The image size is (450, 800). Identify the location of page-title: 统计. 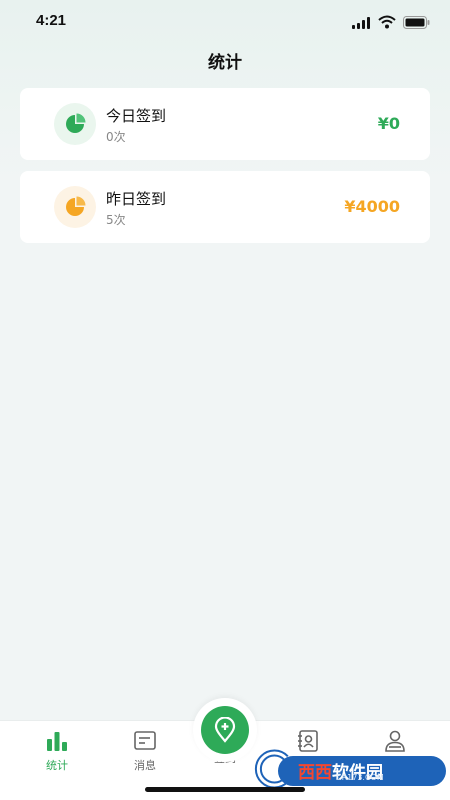
(225, 63).